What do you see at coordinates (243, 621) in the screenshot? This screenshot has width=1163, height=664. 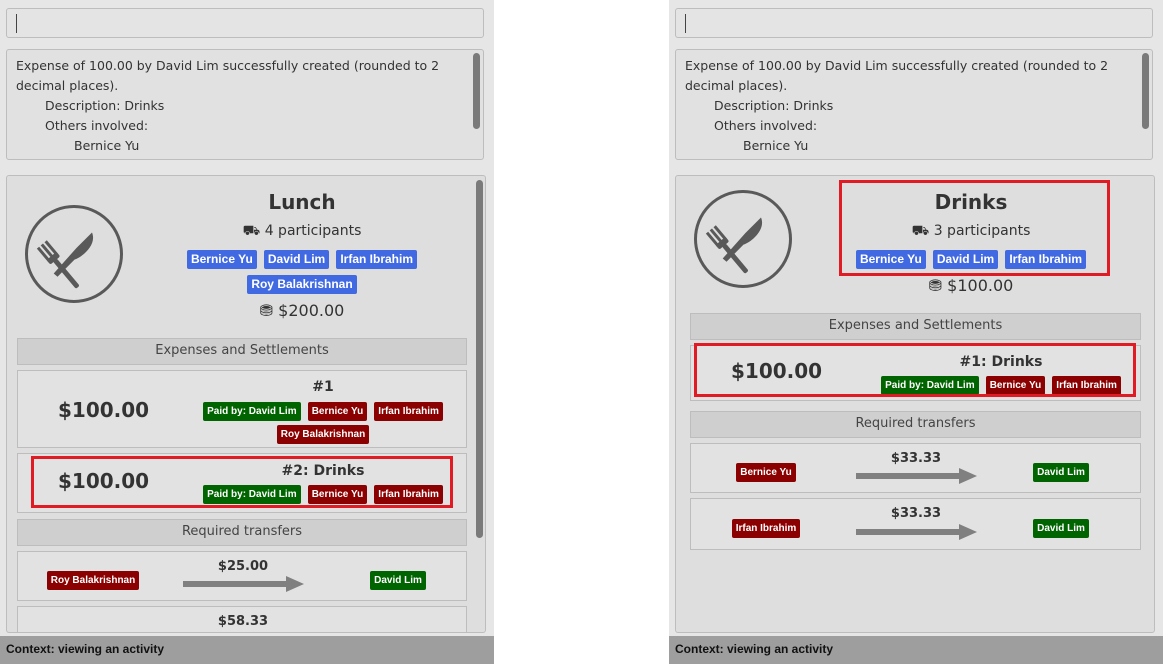 I see `transfer-amount: $58.33` at bounding box center [243, 621].